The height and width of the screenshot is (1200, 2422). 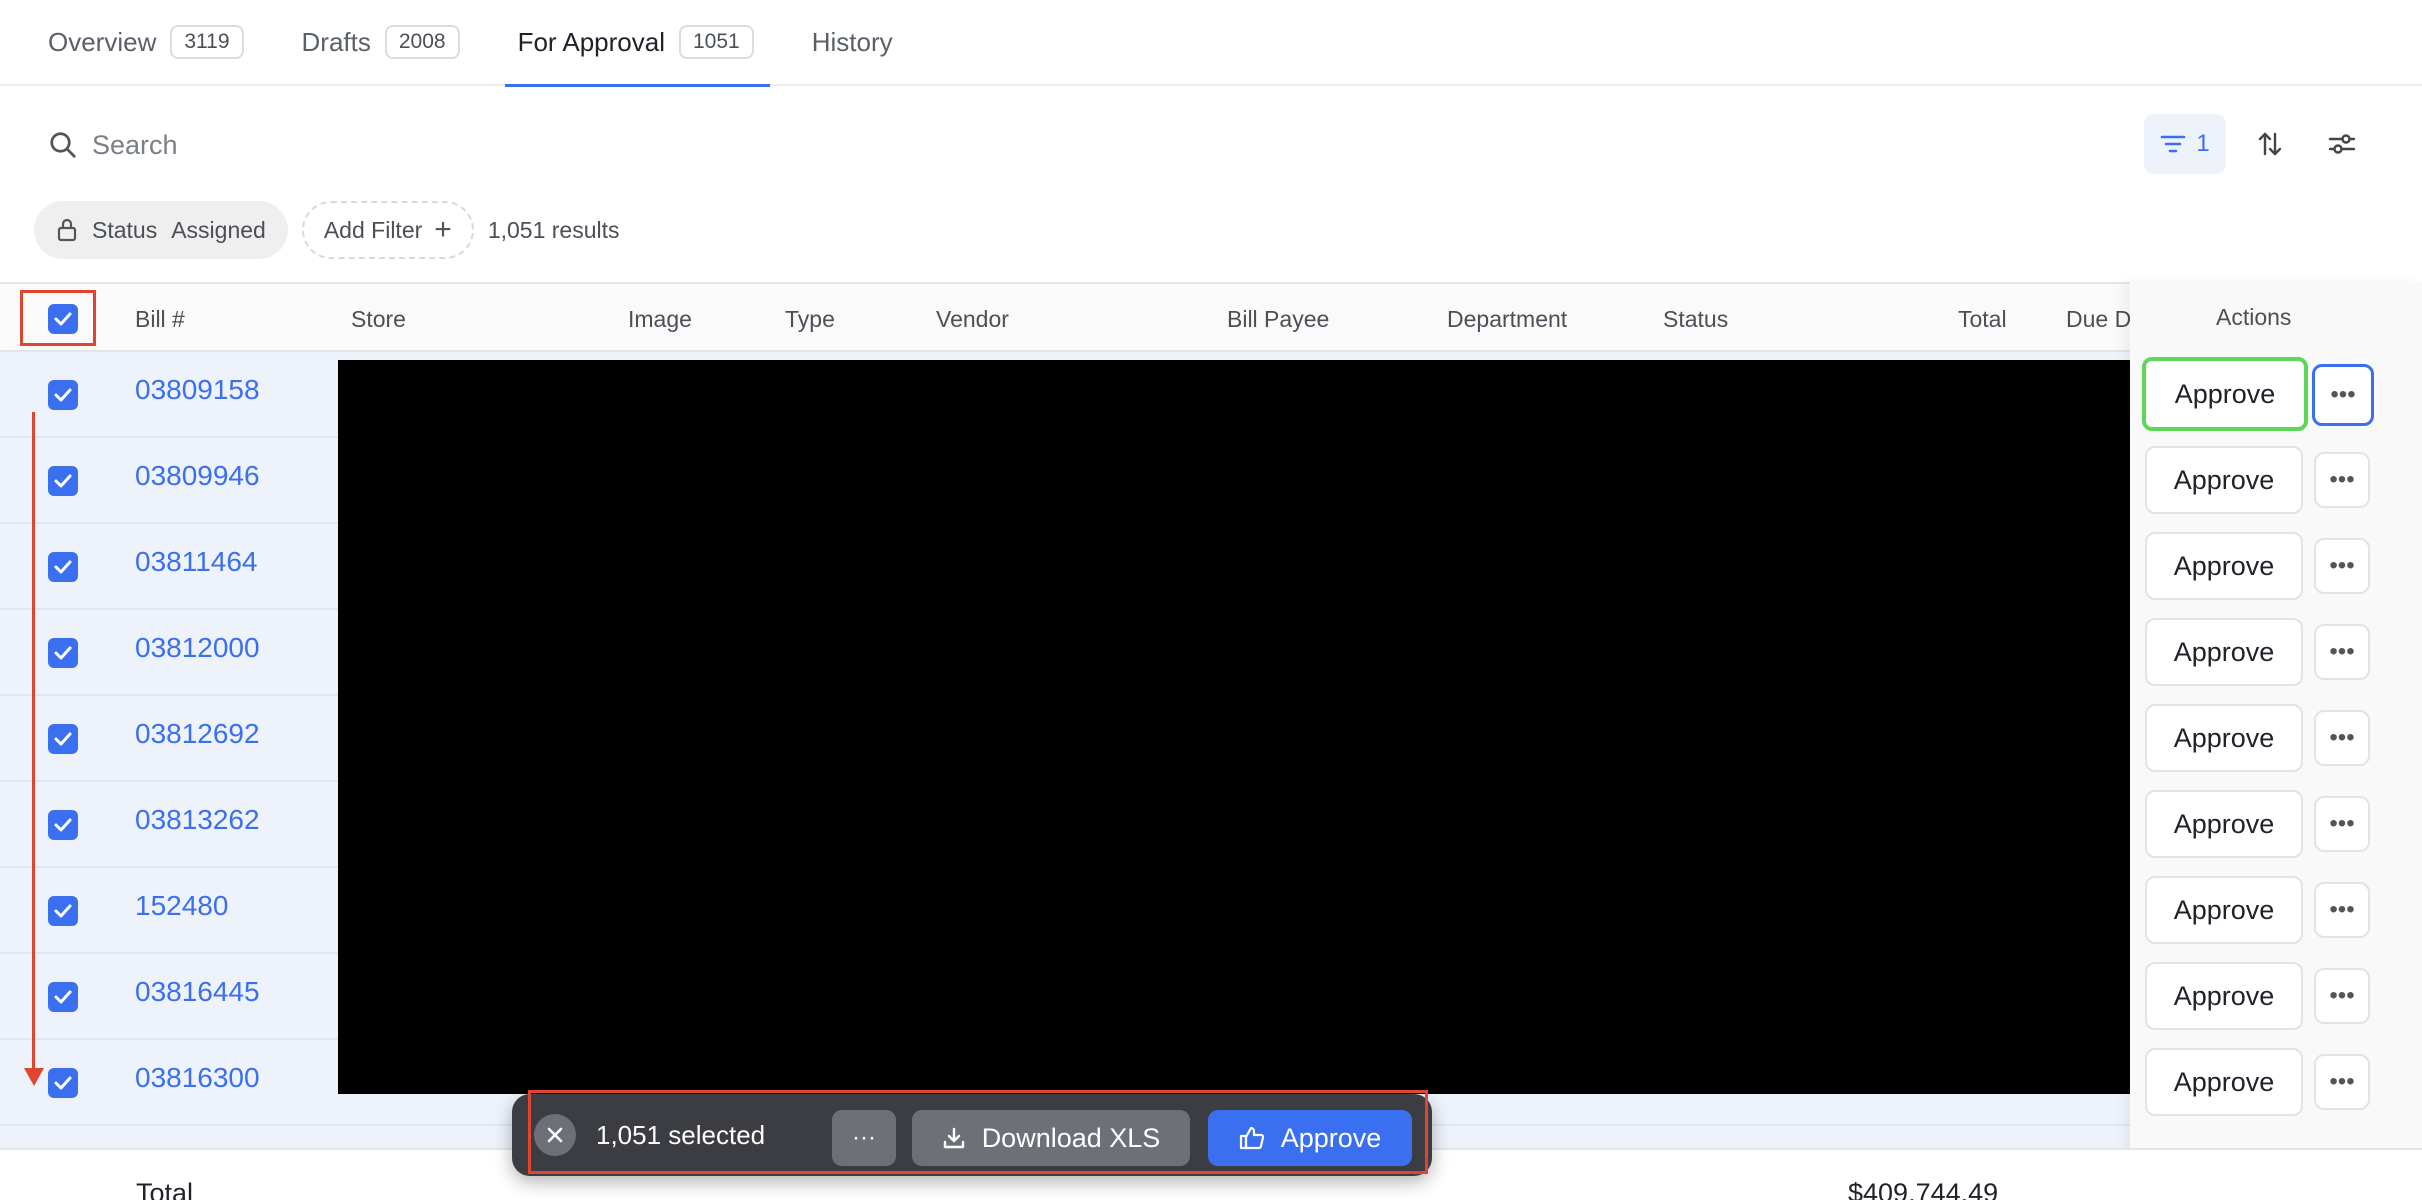 What do you see at coordinates (443, 229) in the screenshot?
I see `plus-icon: +` at bounding box center [443, 229].